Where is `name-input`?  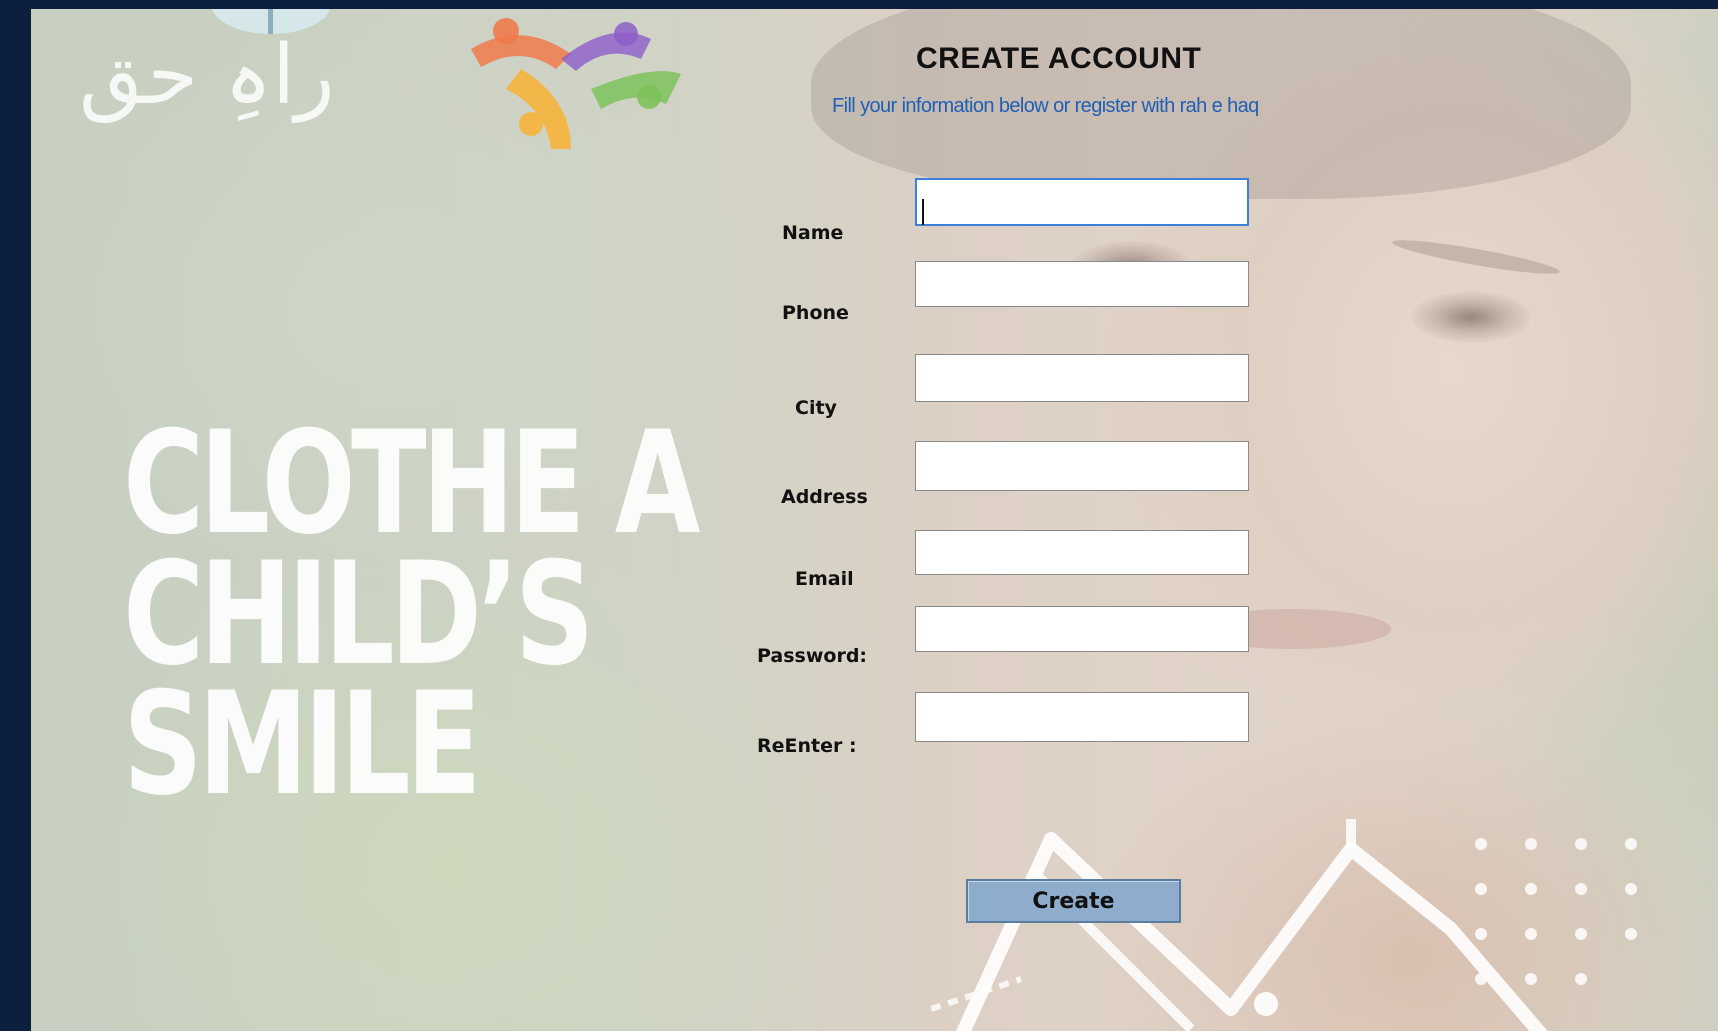
name-input is located at coordinates (1082, 202).